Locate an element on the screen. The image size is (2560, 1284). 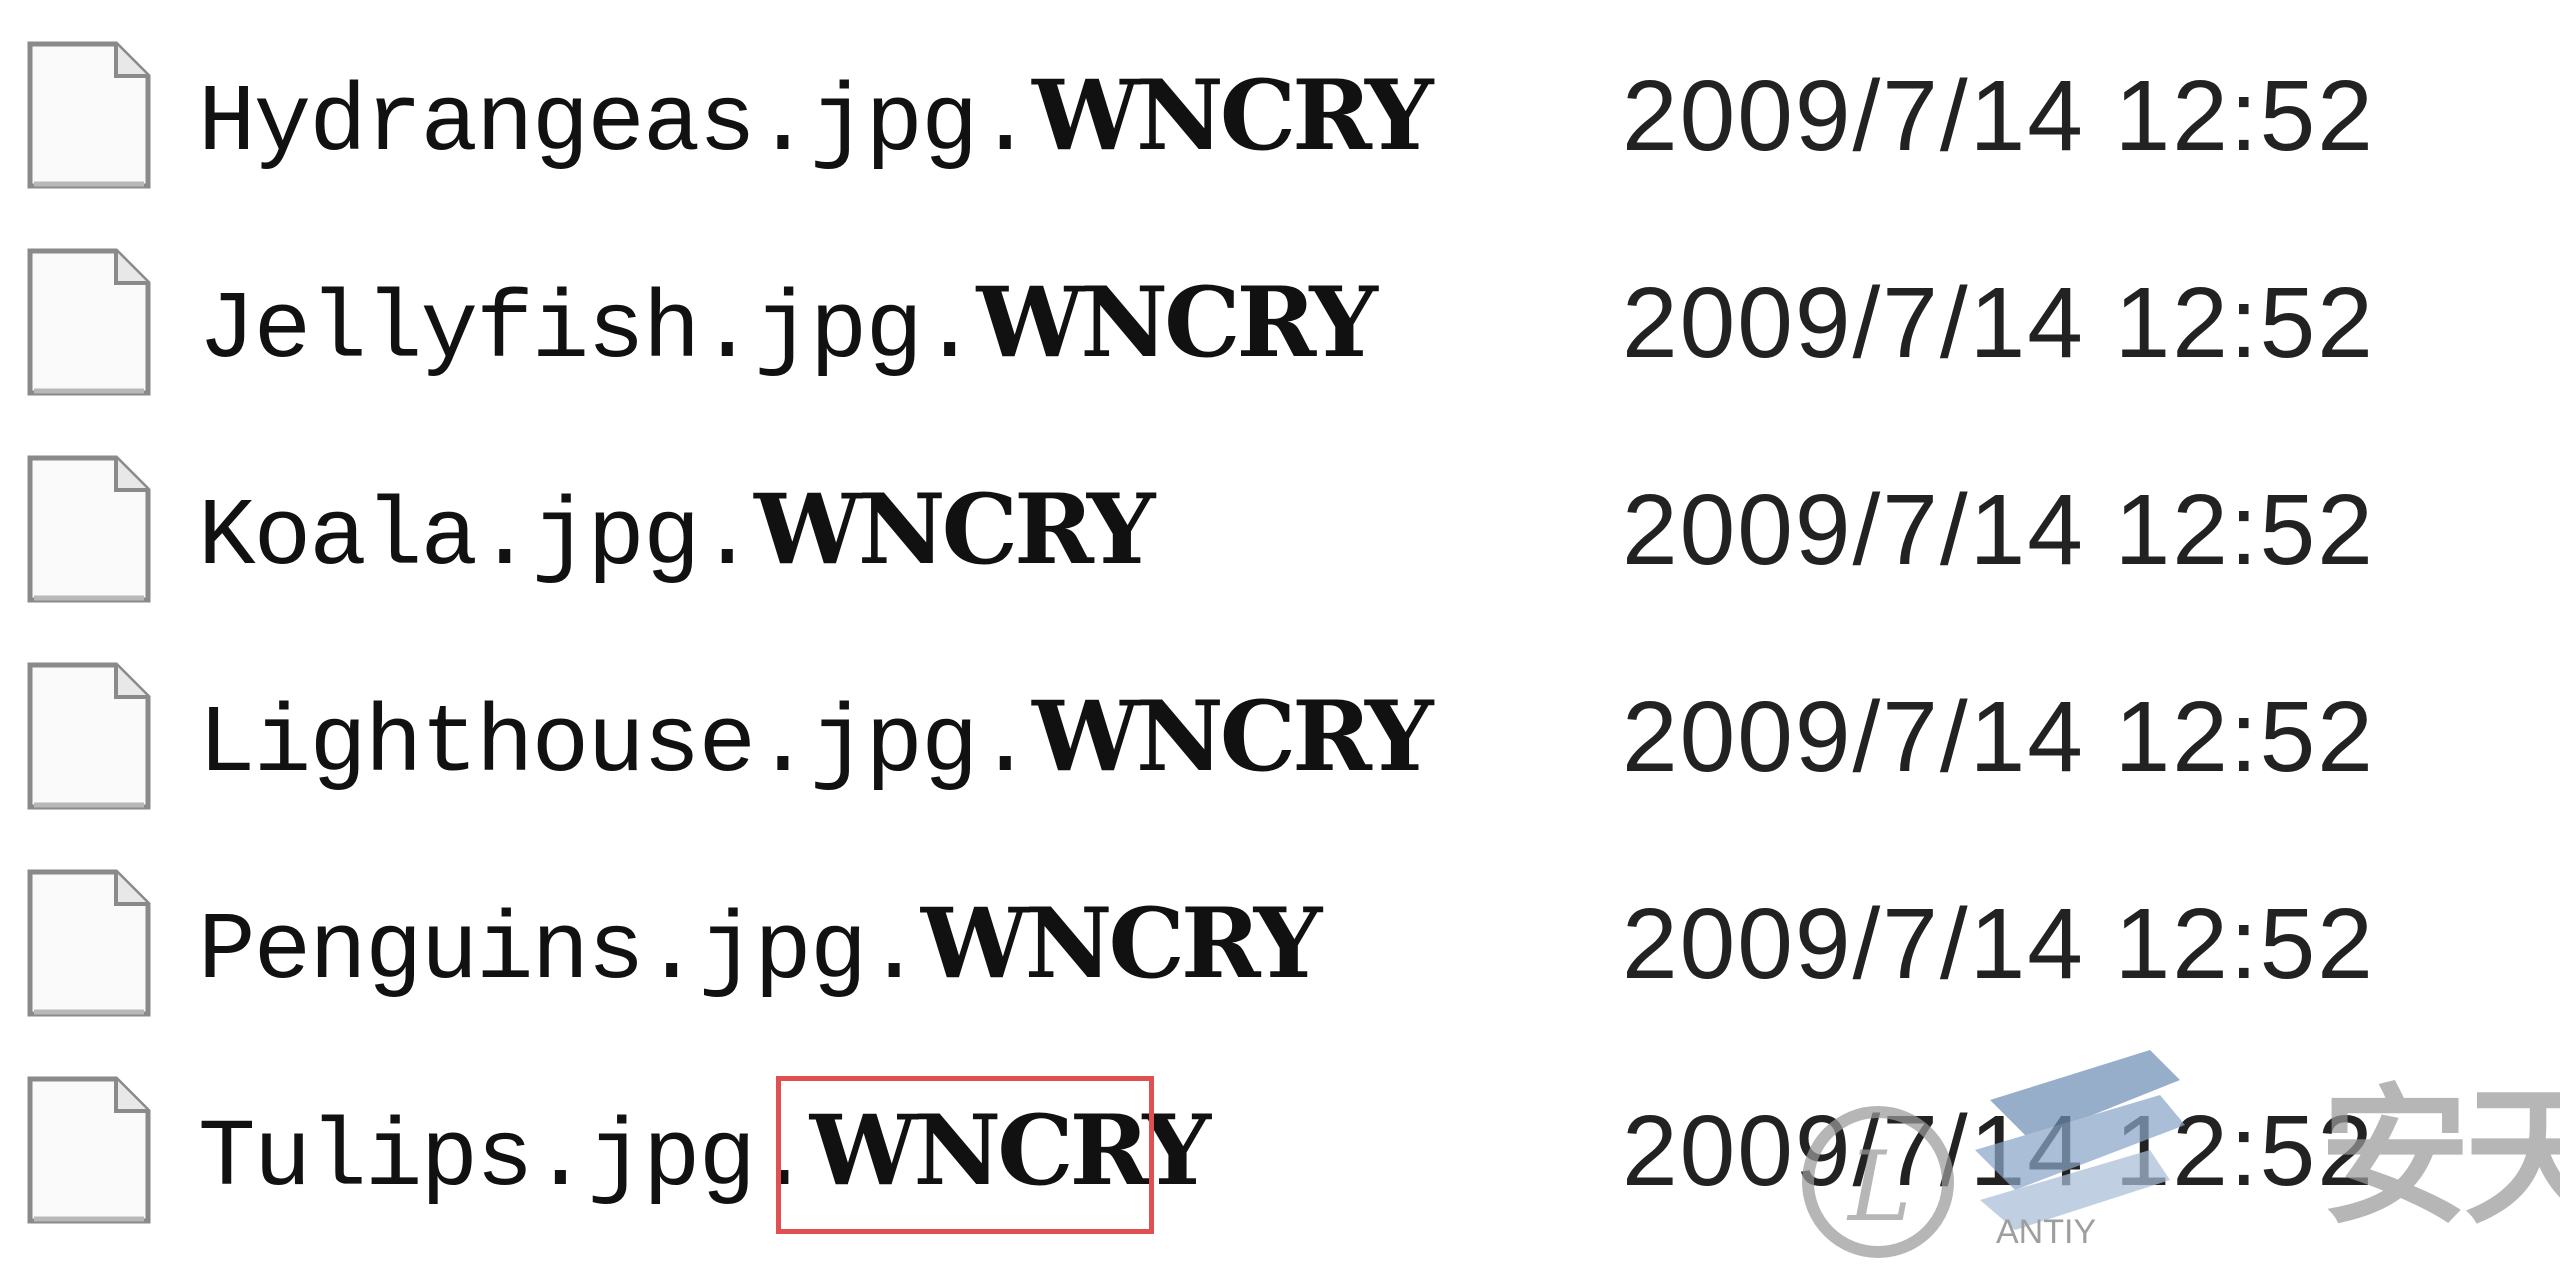
watermark-sub: ANTIY is located at coordinates (2046, 1232).